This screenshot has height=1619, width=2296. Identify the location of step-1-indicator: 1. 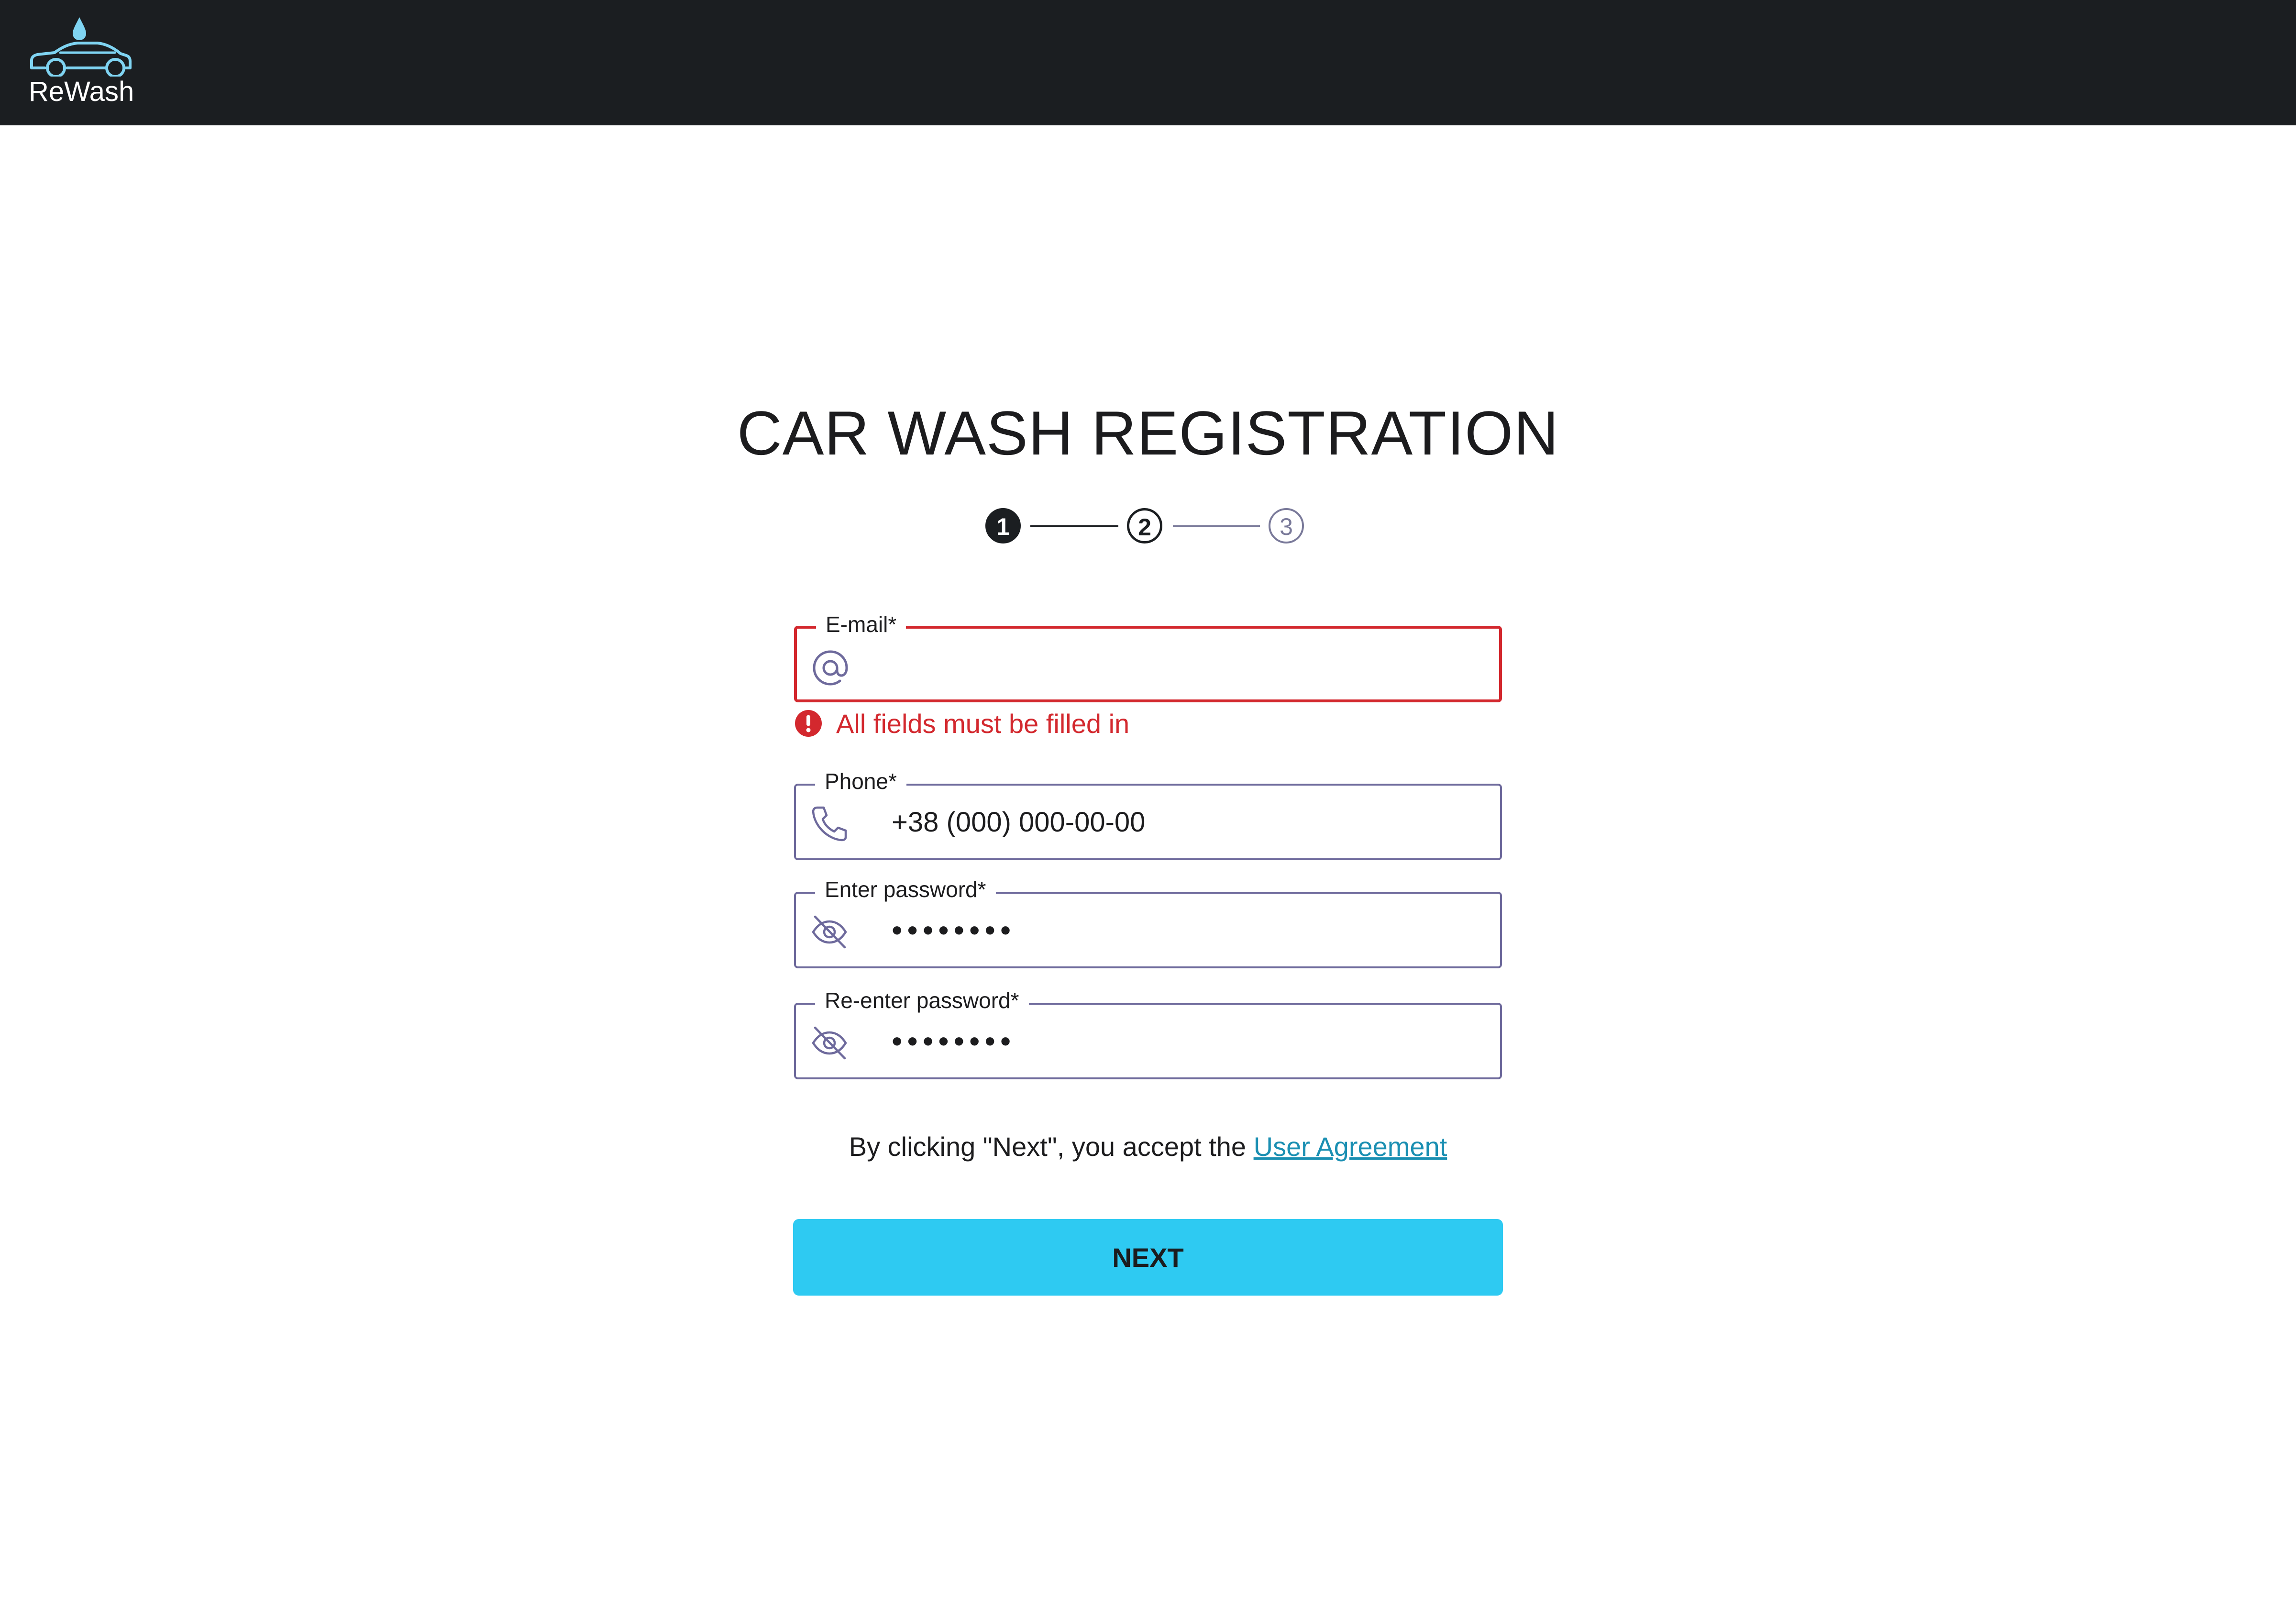
(1003, 525).